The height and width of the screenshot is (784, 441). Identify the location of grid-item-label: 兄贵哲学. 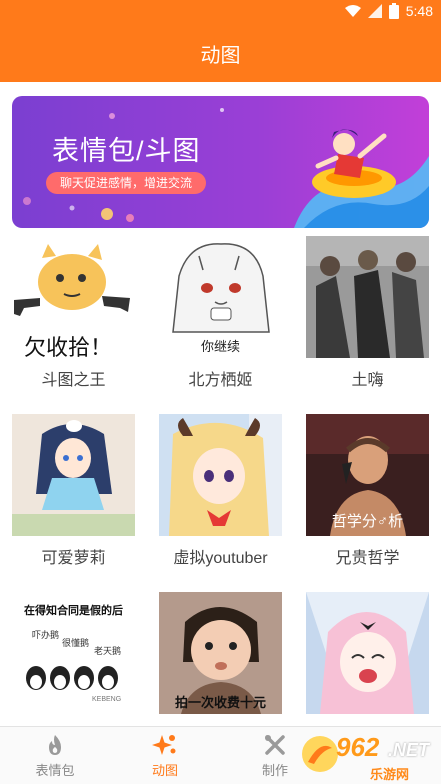
(367, 558).